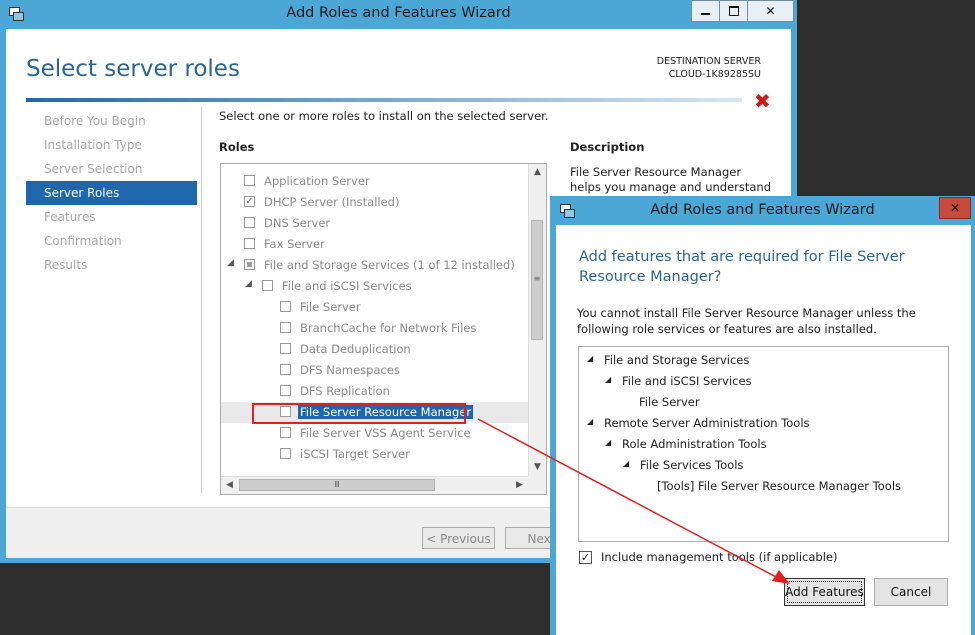 Image resolution: width=975 pixels, height=635 pixels. I want to click on role-row: Fax Server, so click(374, 244).